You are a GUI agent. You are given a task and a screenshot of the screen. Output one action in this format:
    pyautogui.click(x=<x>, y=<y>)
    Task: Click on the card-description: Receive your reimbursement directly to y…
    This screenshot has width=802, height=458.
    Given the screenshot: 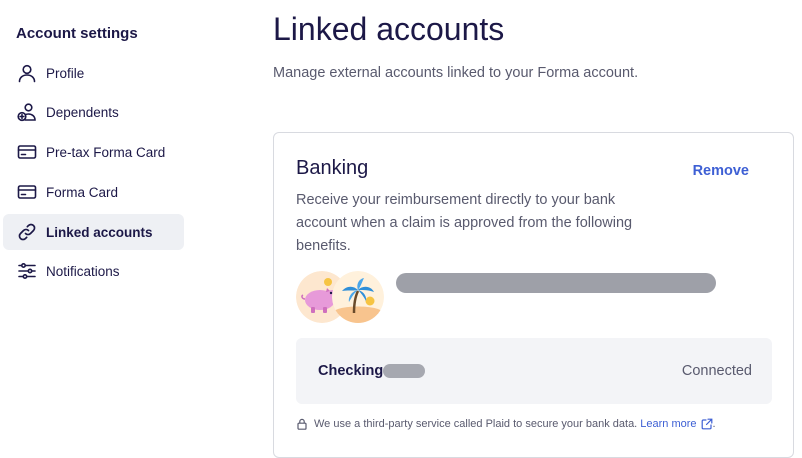 What is the action you would take?
    pyautogui.click(x=464, y=223)
    